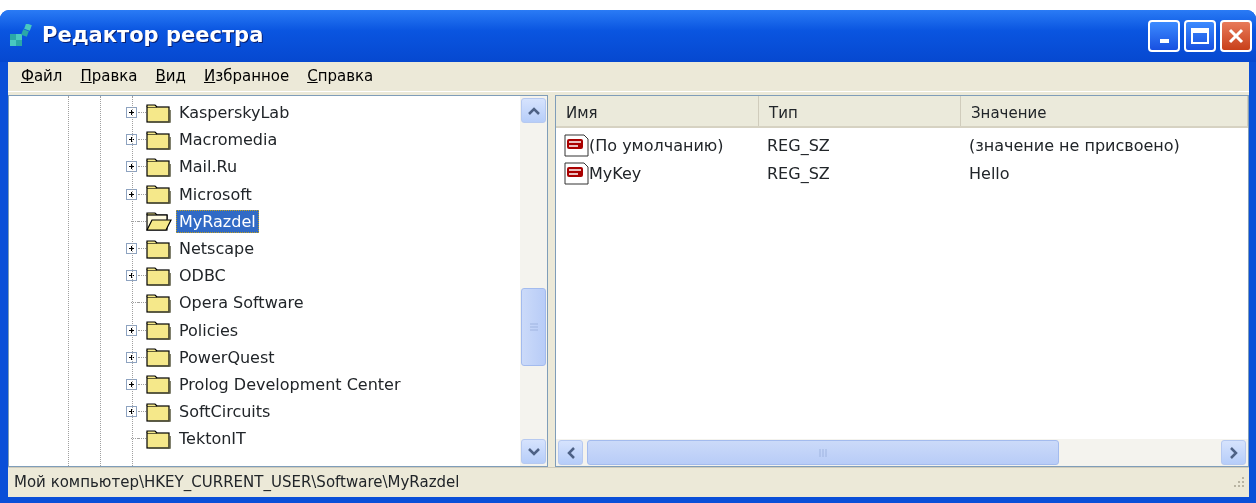 The height and width of the screenshot is (503, 1256). Describe the element at coordinates (227, 357) in the screenshot. I see `tree-item: PowerQuest` at that location.